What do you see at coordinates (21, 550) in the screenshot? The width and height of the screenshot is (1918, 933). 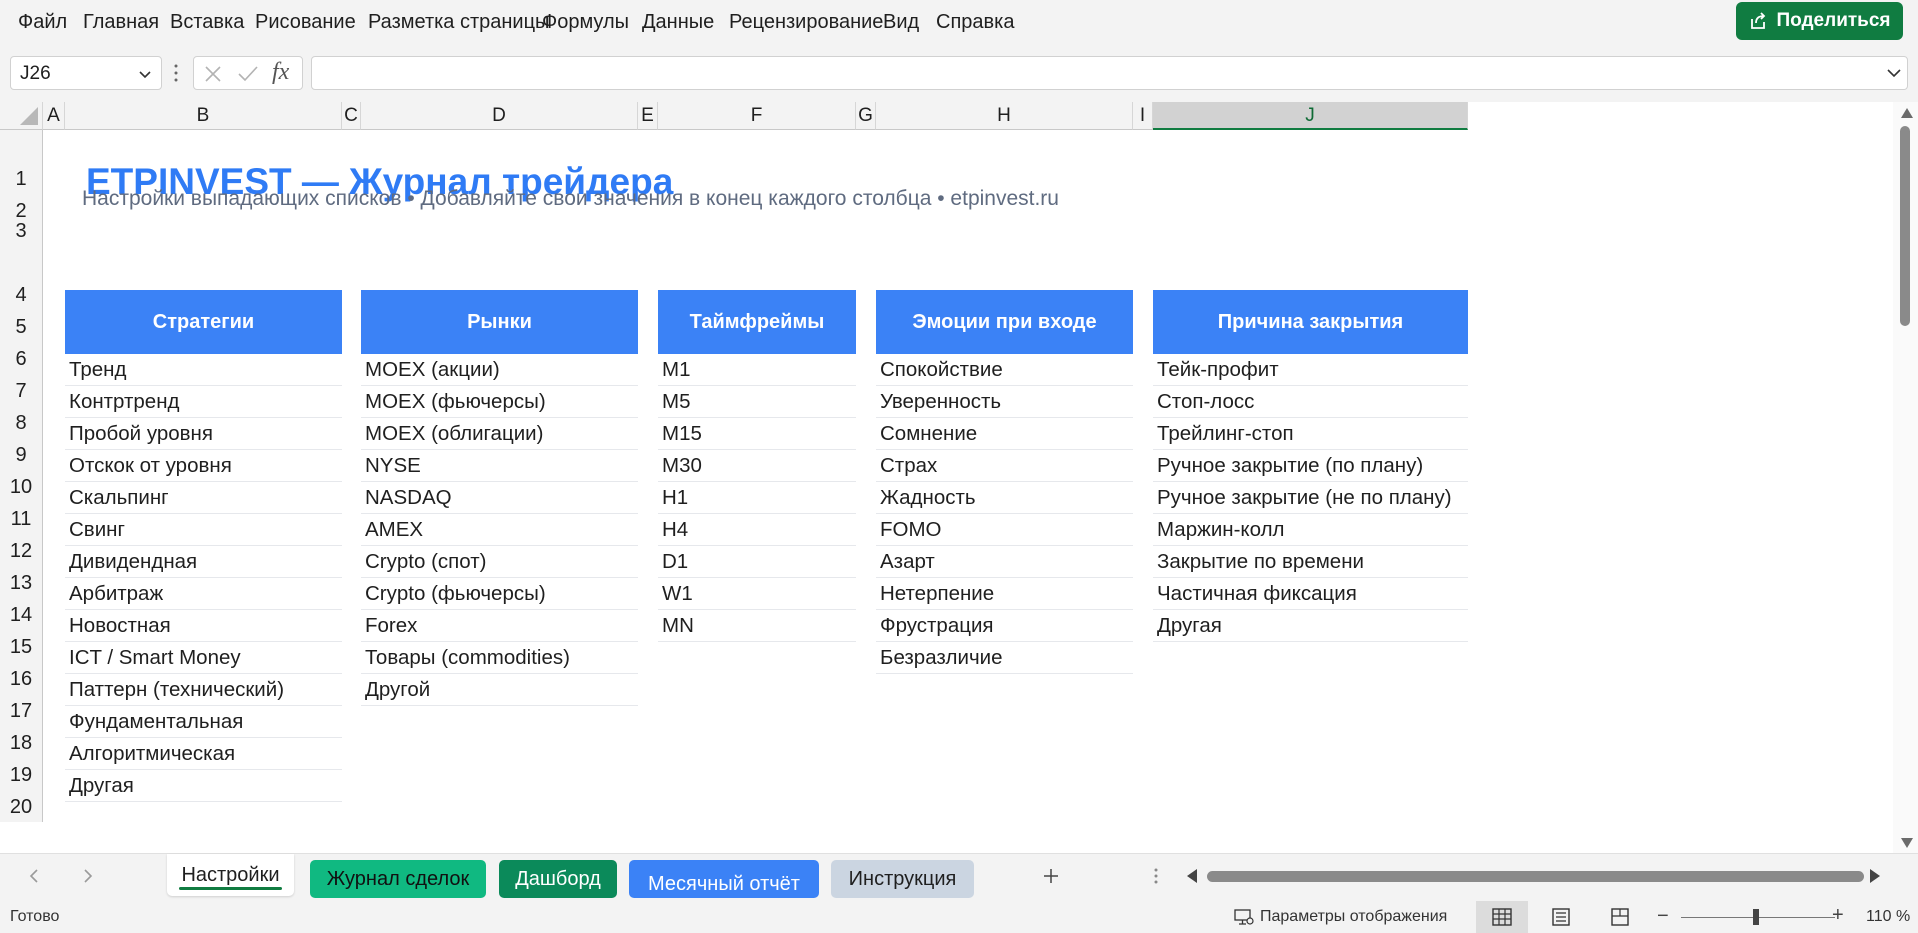 I see `row-header: 12` at bounding box center [21, 550].